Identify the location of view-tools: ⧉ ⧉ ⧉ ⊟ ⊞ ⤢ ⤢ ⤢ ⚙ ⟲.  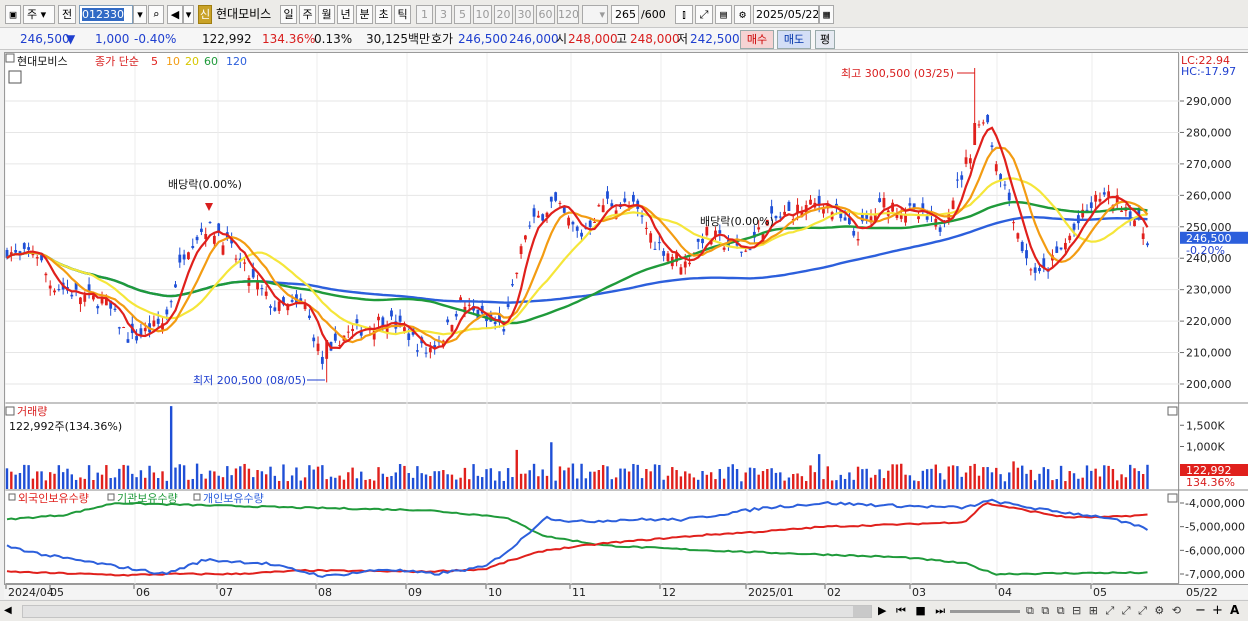
(1104, 611).